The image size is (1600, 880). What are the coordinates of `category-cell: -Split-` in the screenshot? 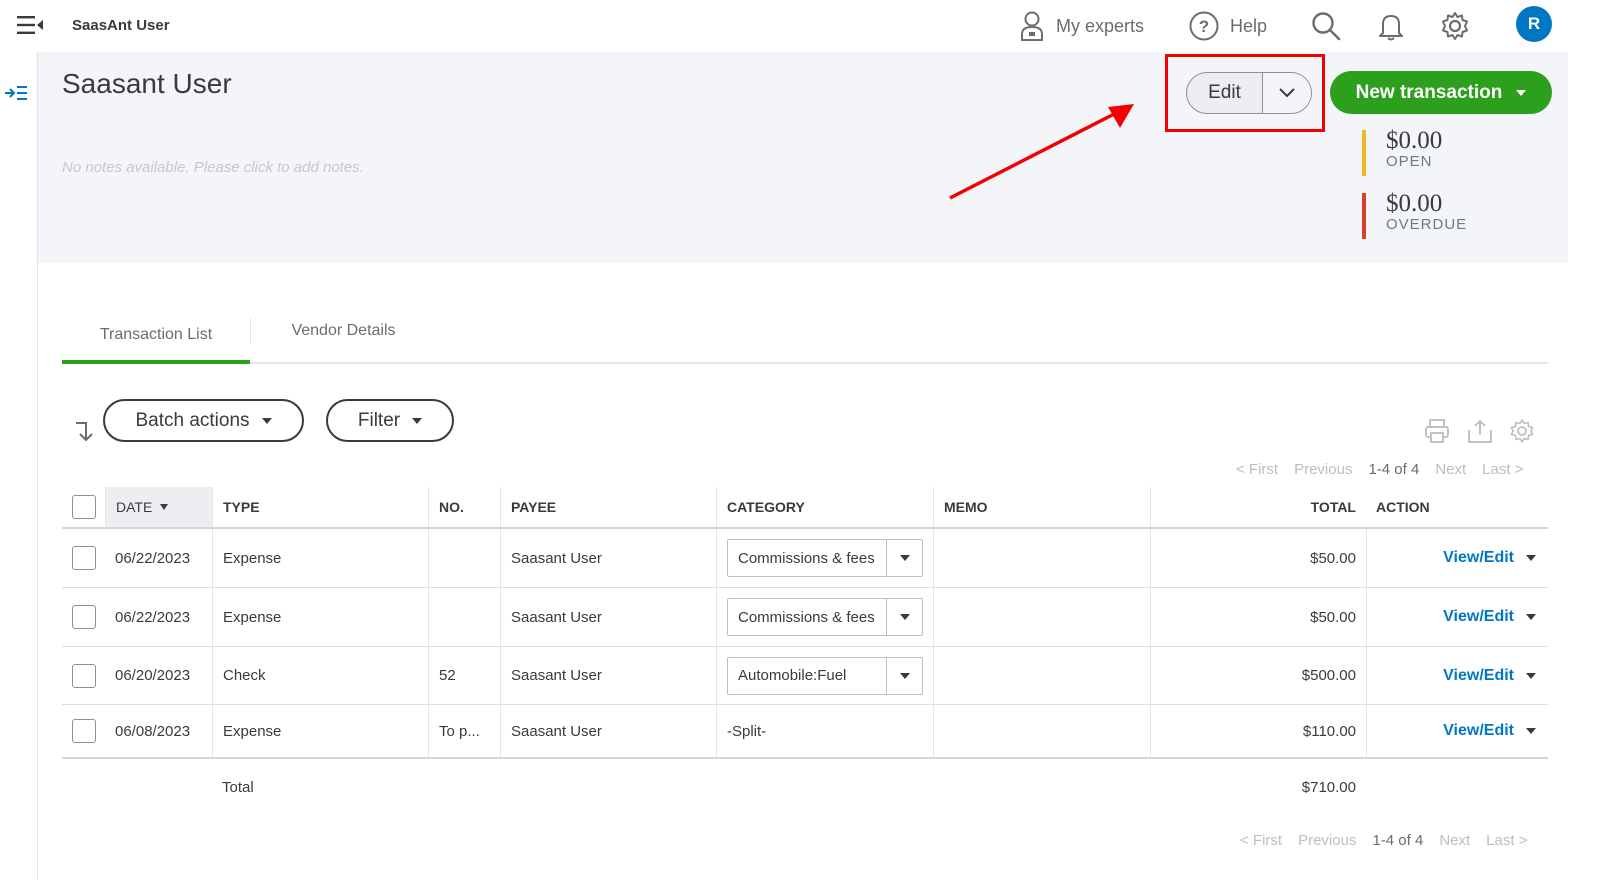 It's located at (824, 731).